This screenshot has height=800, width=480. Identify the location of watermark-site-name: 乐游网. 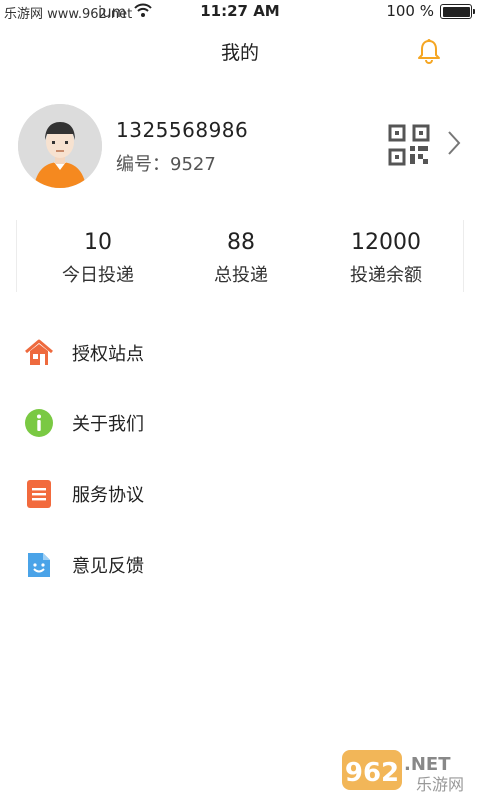
(440, 784).